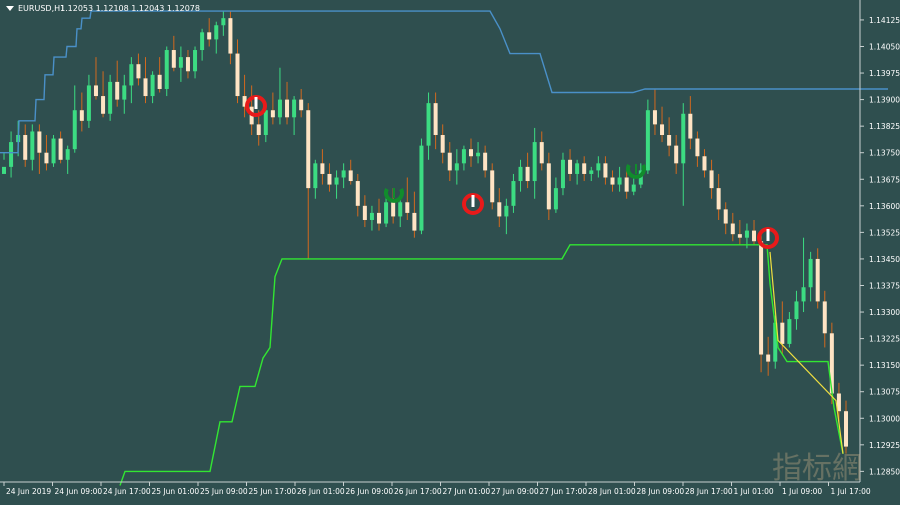 This screenshot has width=900, height=505. Describe the element at coordinates (467, 491) in the screenshot. I see `x-tick-label: 27 Jun 01:00` at that location.